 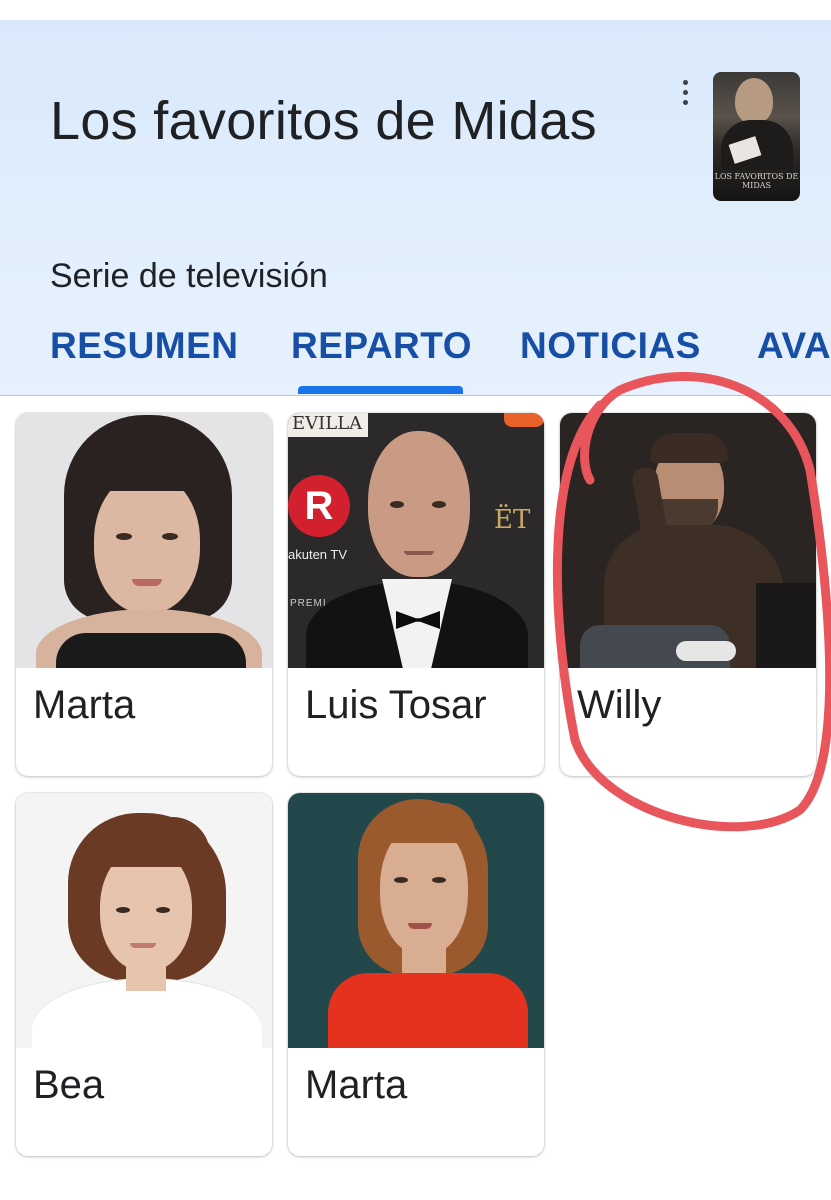 I want to click on cast-card-bea: Bea, so click(x=144, y=974).